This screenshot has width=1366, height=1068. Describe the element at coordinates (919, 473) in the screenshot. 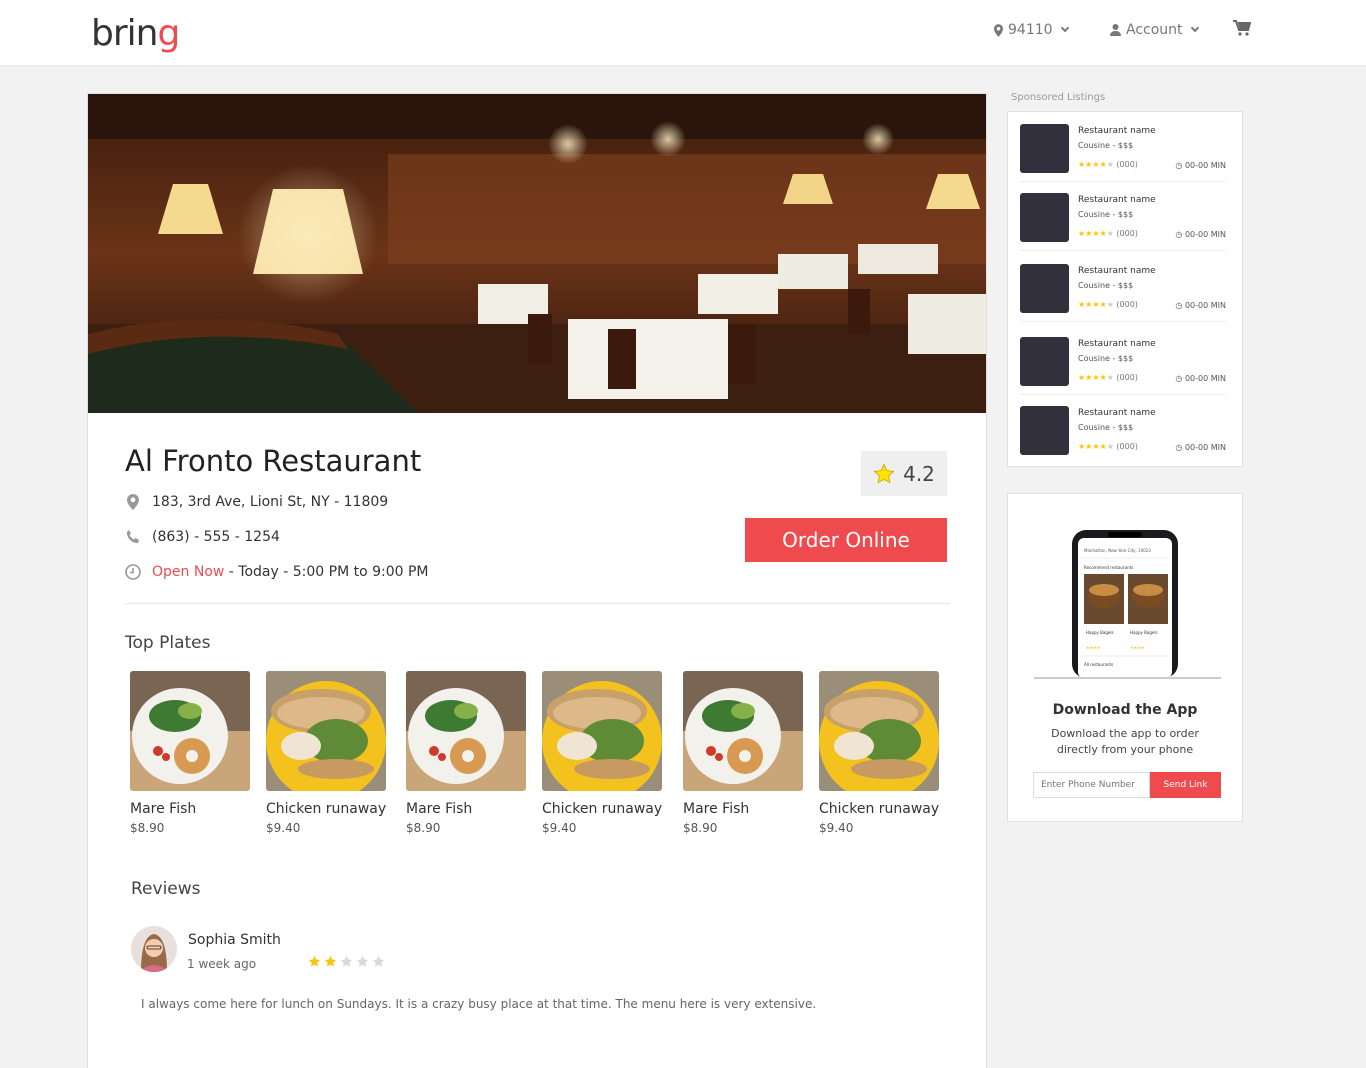

I see `rating-value: 4.2` at that location.